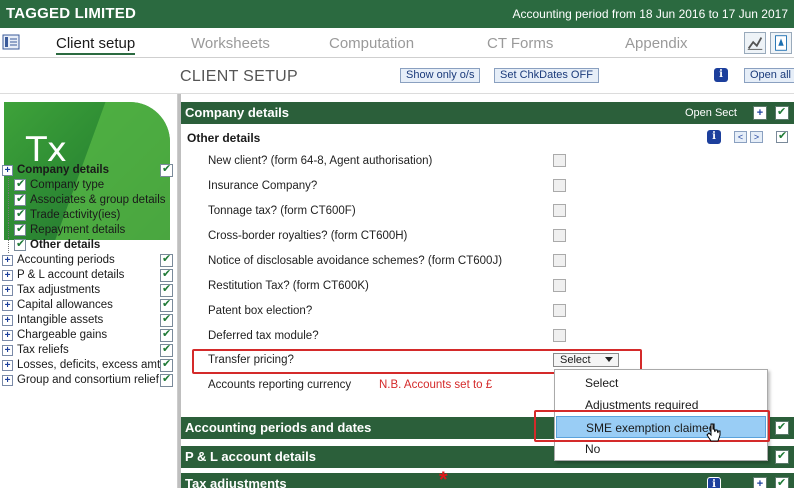 The width and height of the screenshot is (794, 488). I want to click on tab-client-setup: Client setup, so click(96, 45).